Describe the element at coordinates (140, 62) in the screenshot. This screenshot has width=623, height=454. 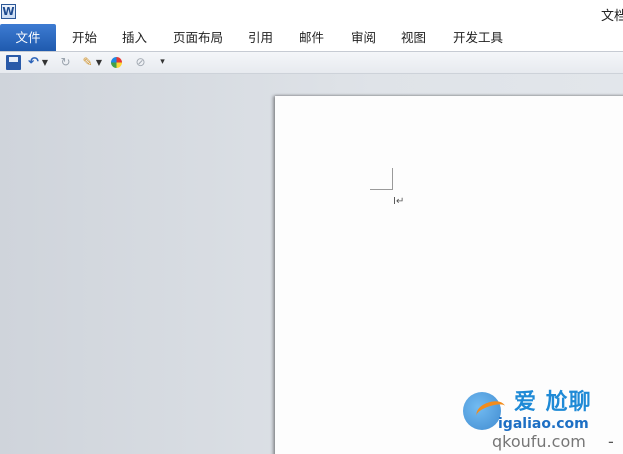
I see `strikethrough-icon: ⊘` at that location.